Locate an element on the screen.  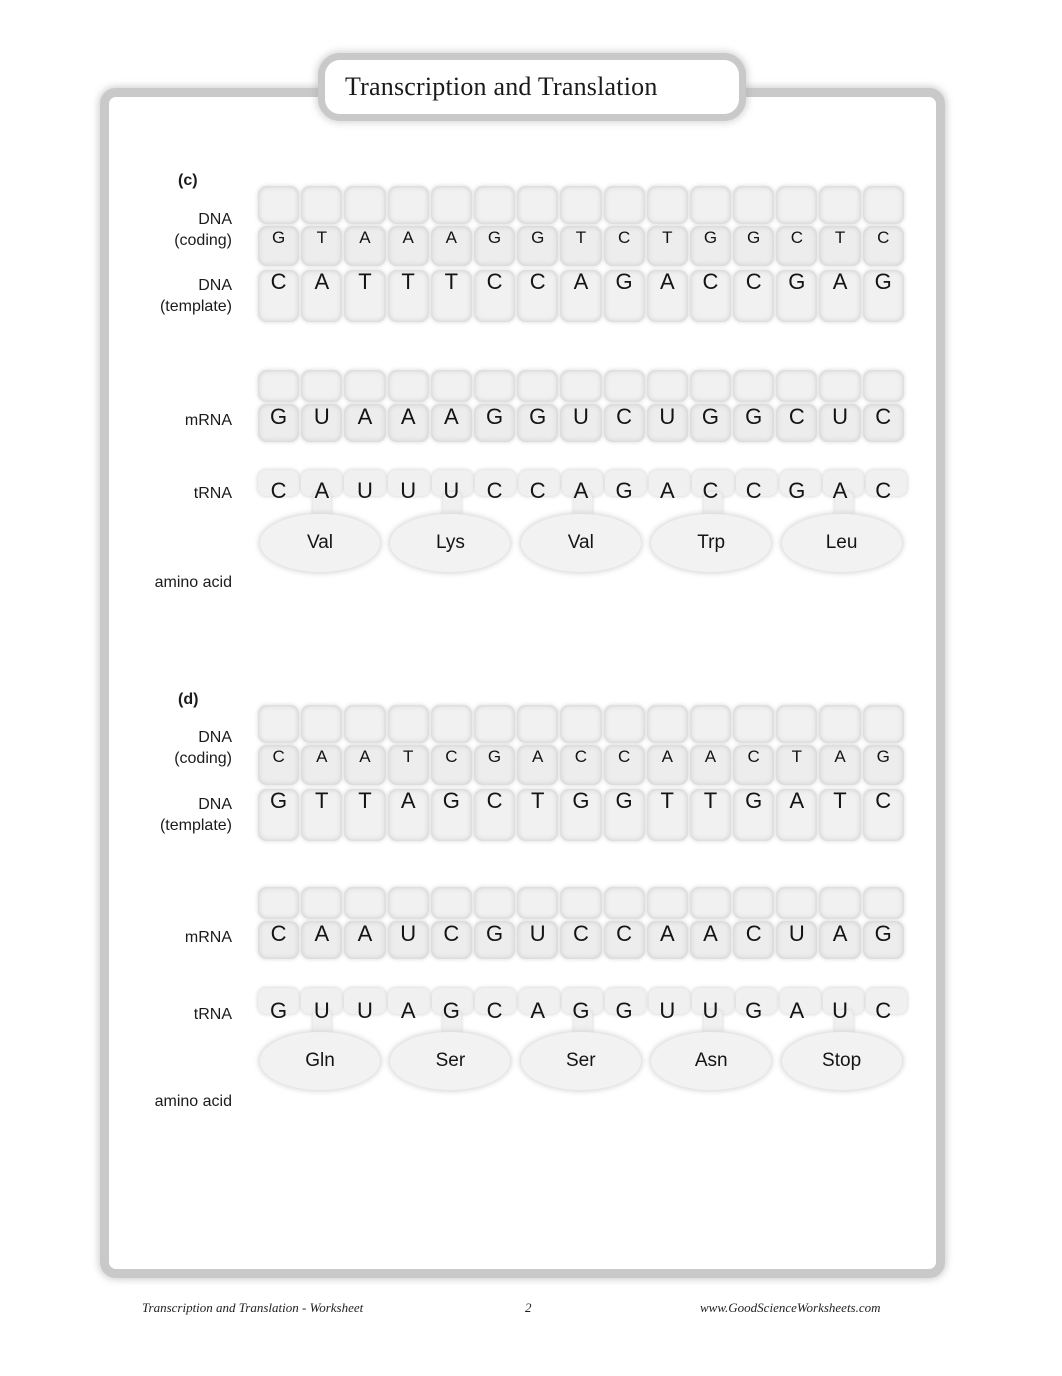
dna-template-c-base-13: G is located at coordinates (797, 281).